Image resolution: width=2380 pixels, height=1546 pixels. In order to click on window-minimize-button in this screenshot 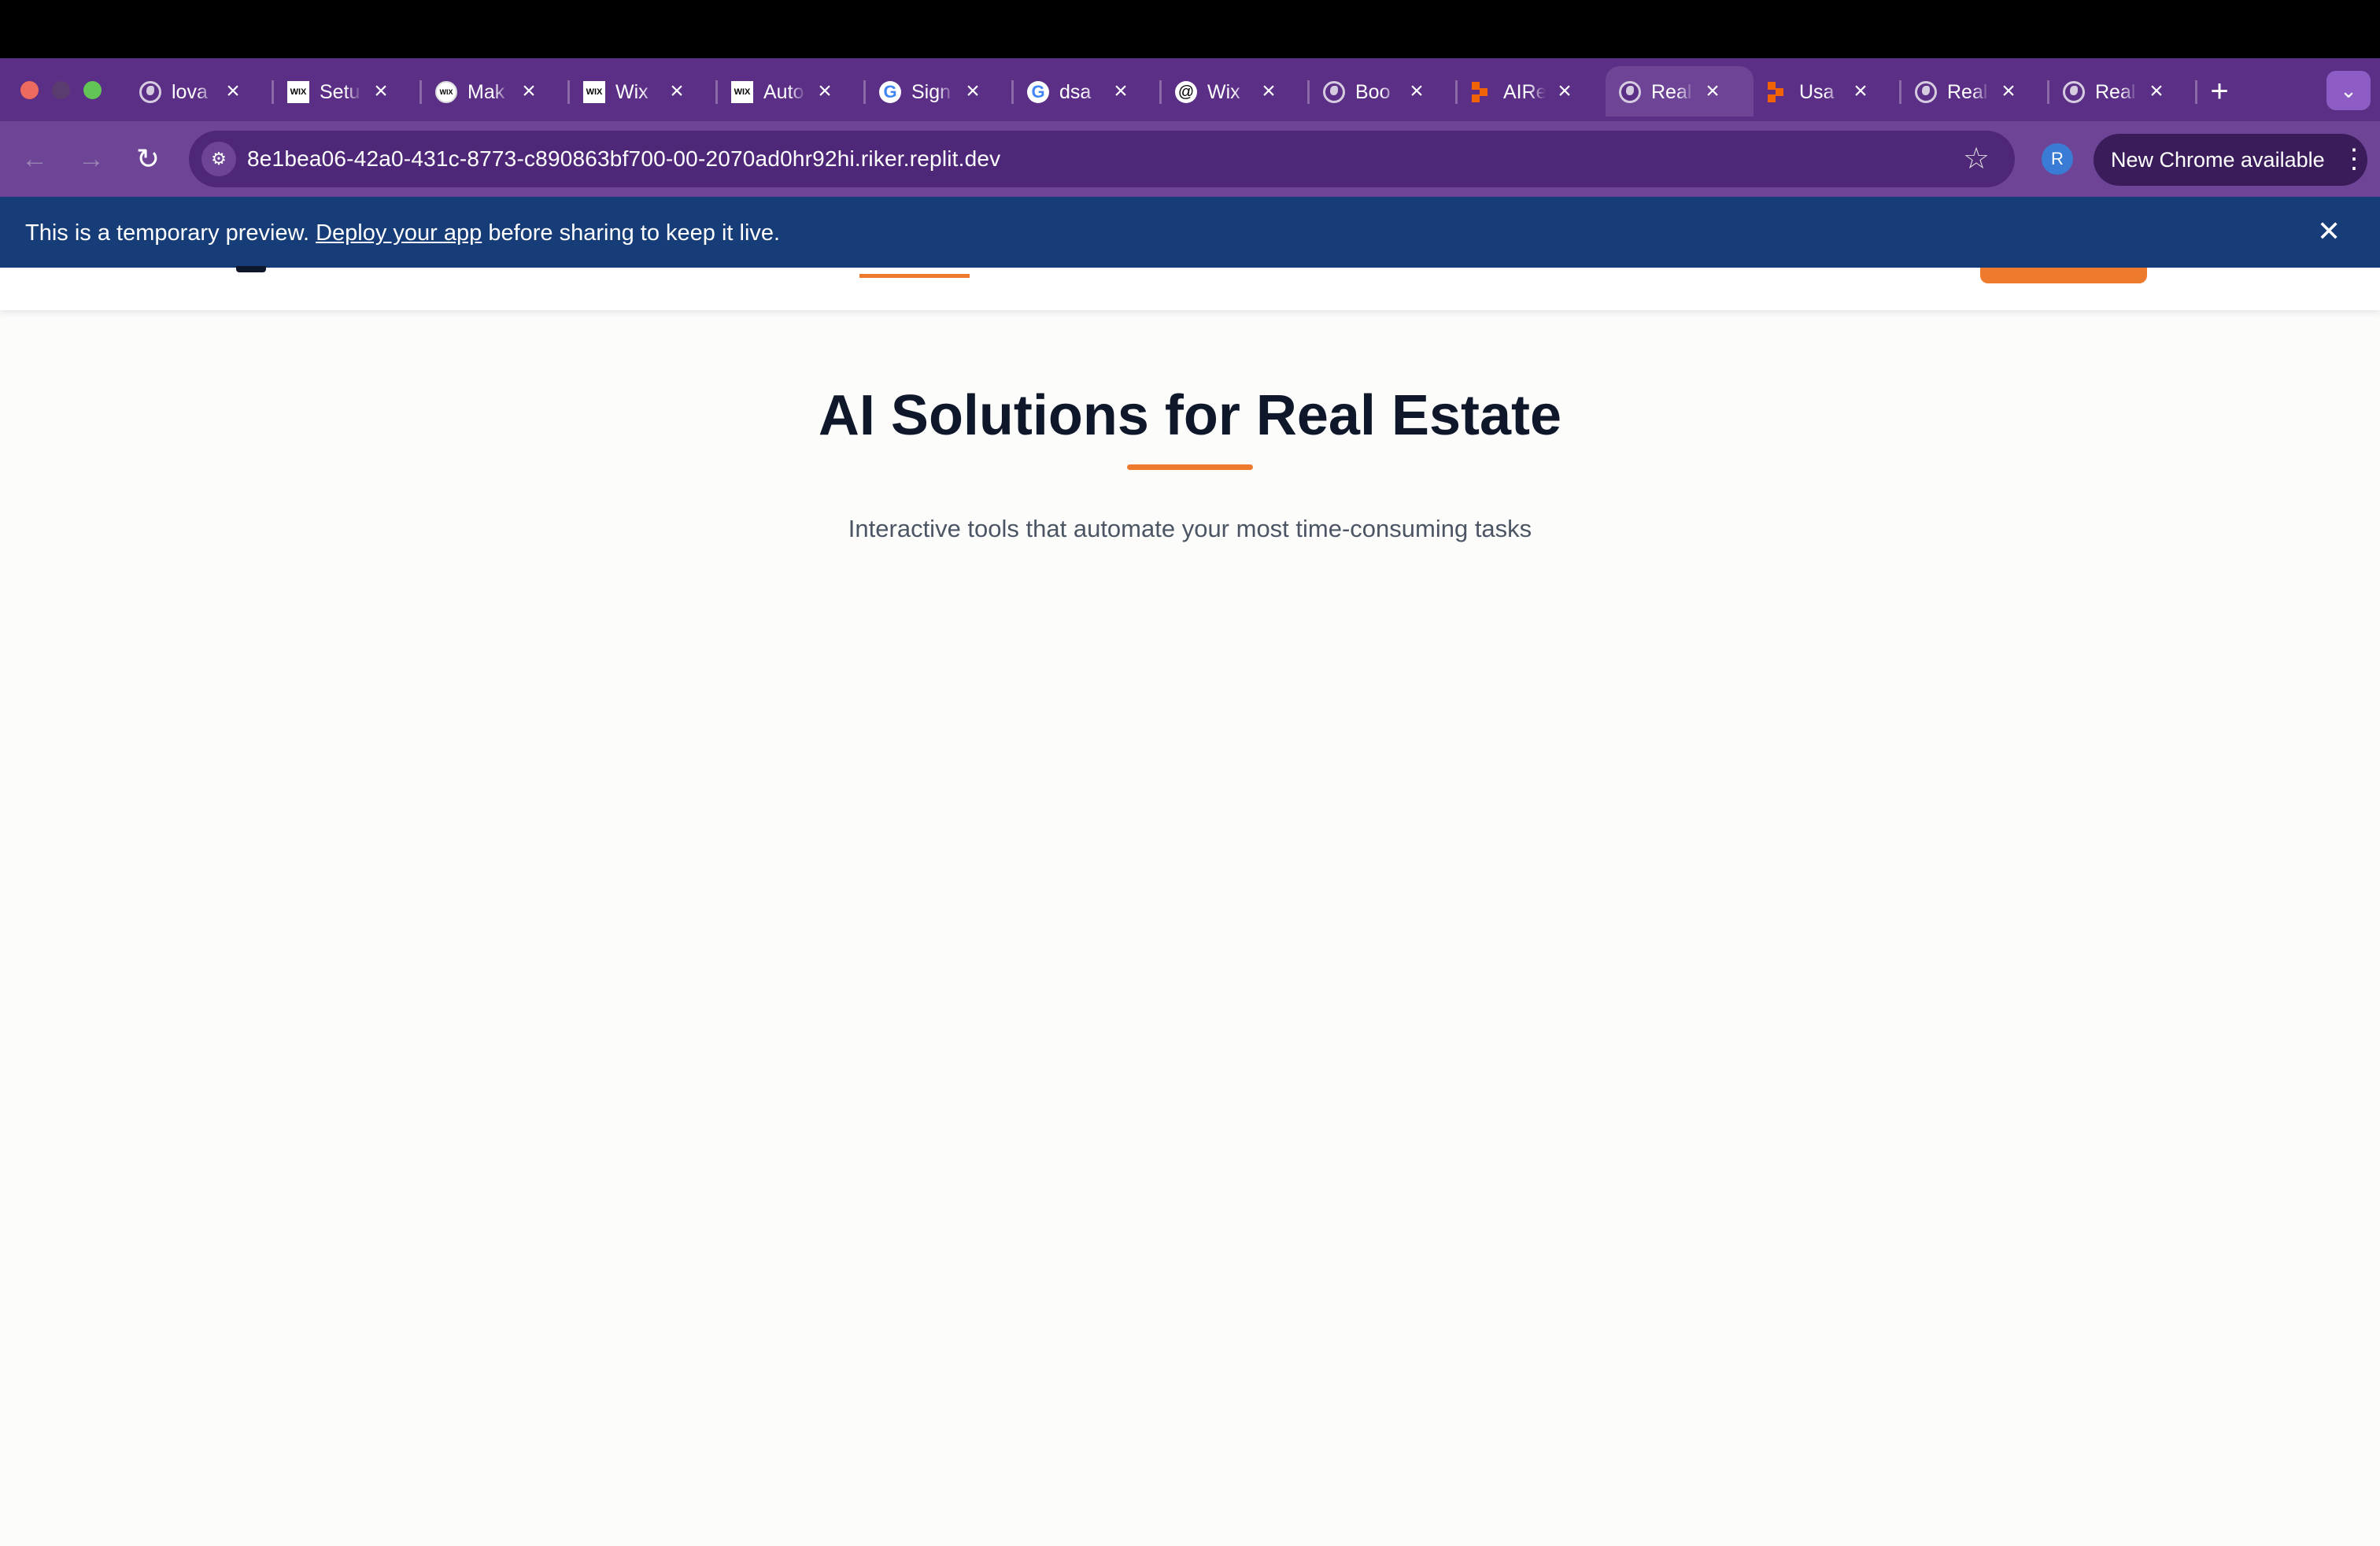, I will do `click(61, 90)`.